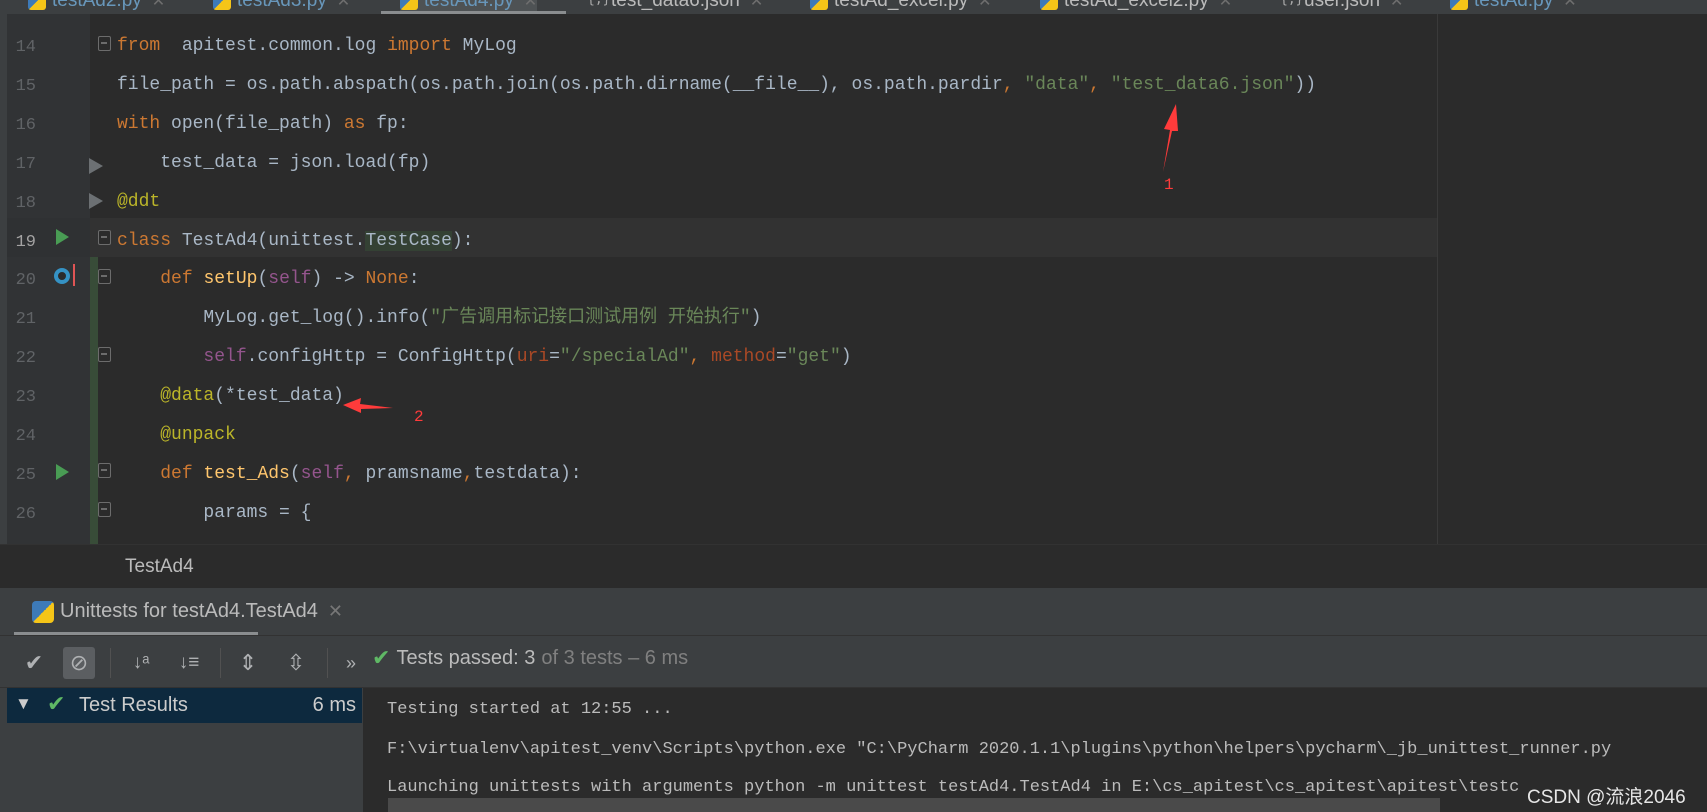  I want to click on run-toolbar: ✔ ⊘ ↓ᵃ ↓≡ ⇕ ⇳ », so click(853, 661).